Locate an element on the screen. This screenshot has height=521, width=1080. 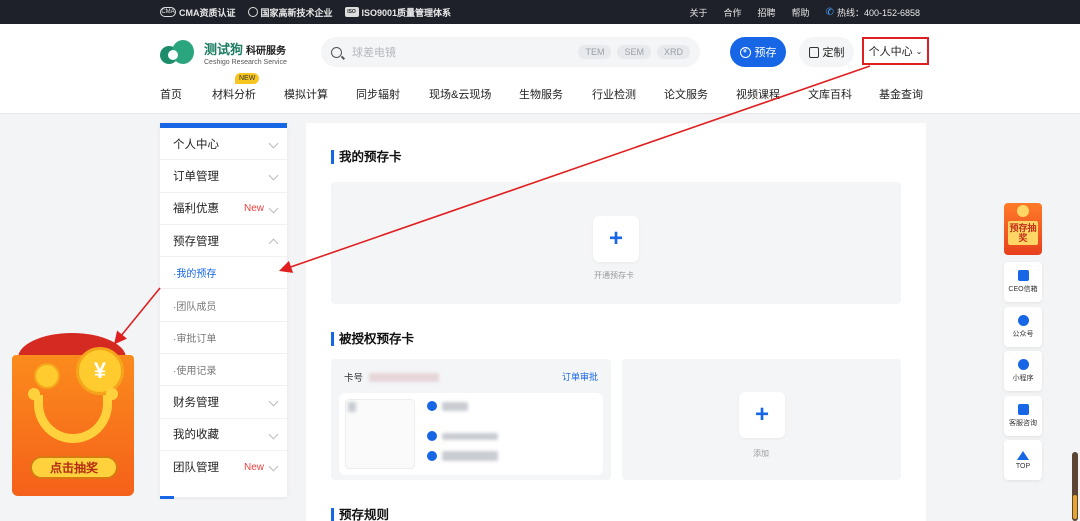
float-back-to-top: TOP is located at coordinates (1023, 460).